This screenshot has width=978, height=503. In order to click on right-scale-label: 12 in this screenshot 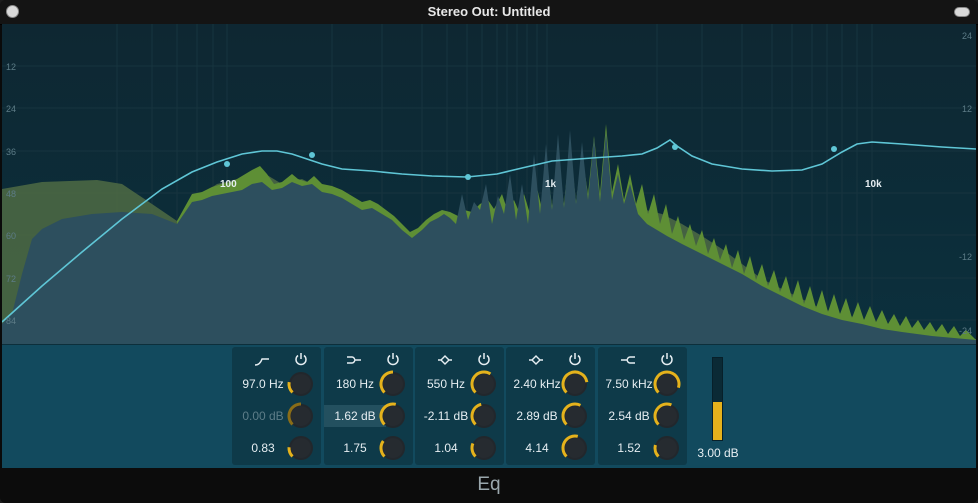, I will do `click(967, 109)`.